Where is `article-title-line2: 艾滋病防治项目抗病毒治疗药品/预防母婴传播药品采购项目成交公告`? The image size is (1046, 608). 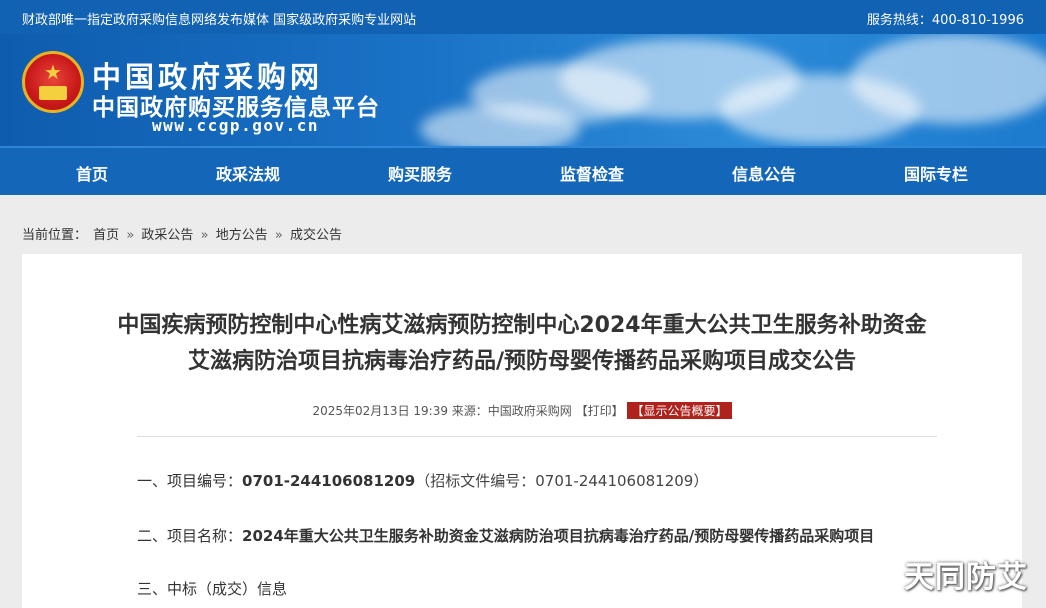
article-title-line2: 艾滋病防治项目抗病毒治疗药品/预防母婴传播药品采购项目成交公告 is located at coordinates (522, 361).